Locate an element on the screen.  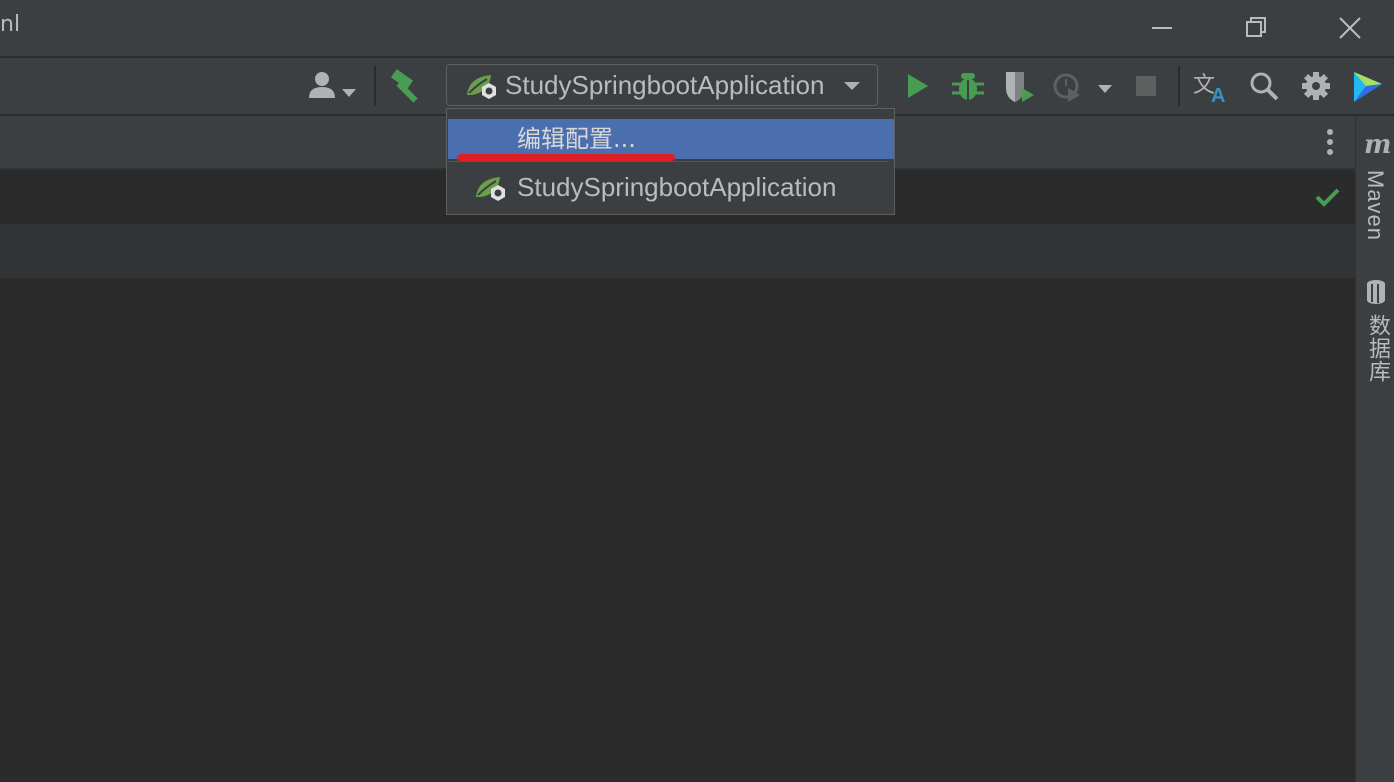
dropdown-separator is located at coordinates (668, 161).